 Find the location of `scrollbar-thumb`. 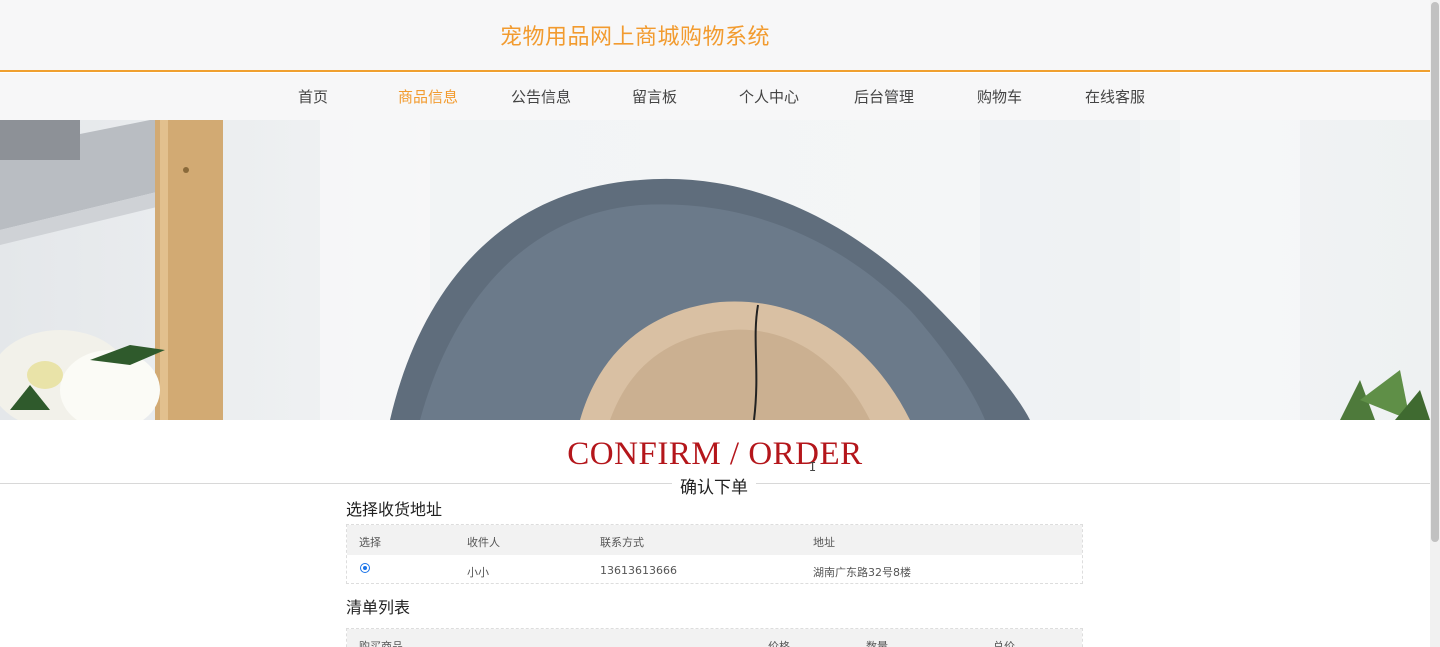

scrollbar-thumb is located at coordinates (1435, 272).